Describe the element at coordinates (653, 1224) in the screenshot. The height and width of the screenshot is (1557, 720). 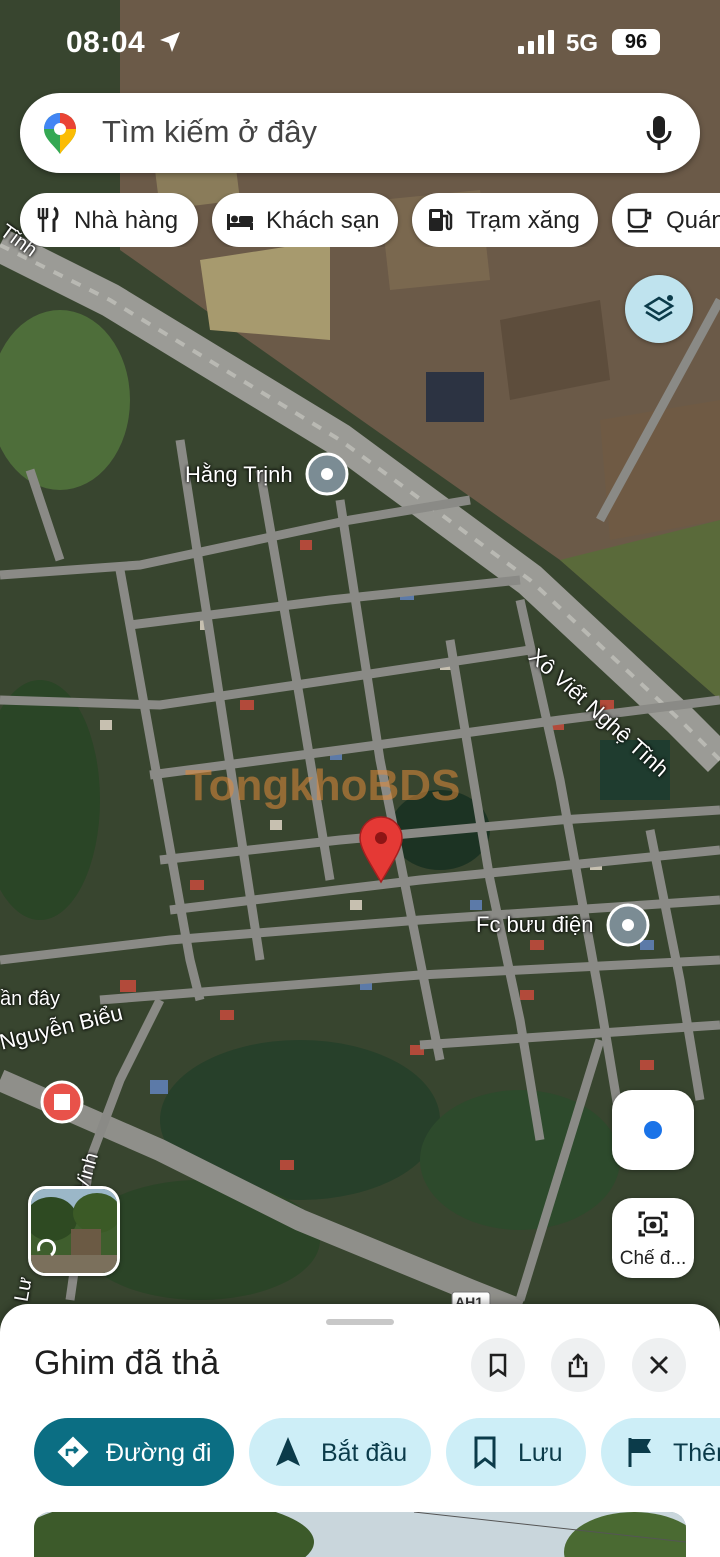
I see `camera-lens-icon` at that location.